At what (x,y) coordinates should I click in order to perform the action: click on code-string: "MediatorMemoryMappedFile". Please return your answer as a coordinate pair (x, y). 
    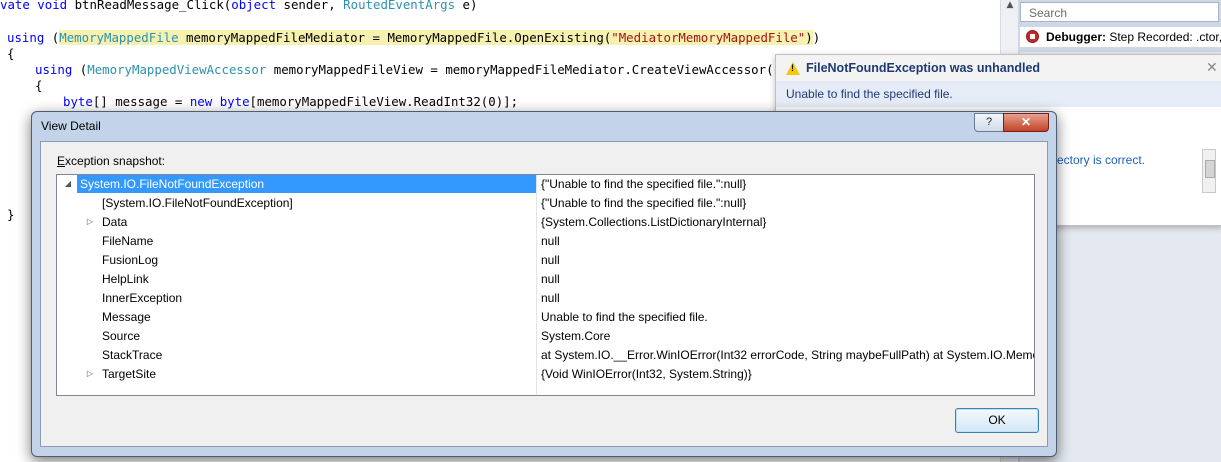
    Looking at the image, I should click on (708, 37).